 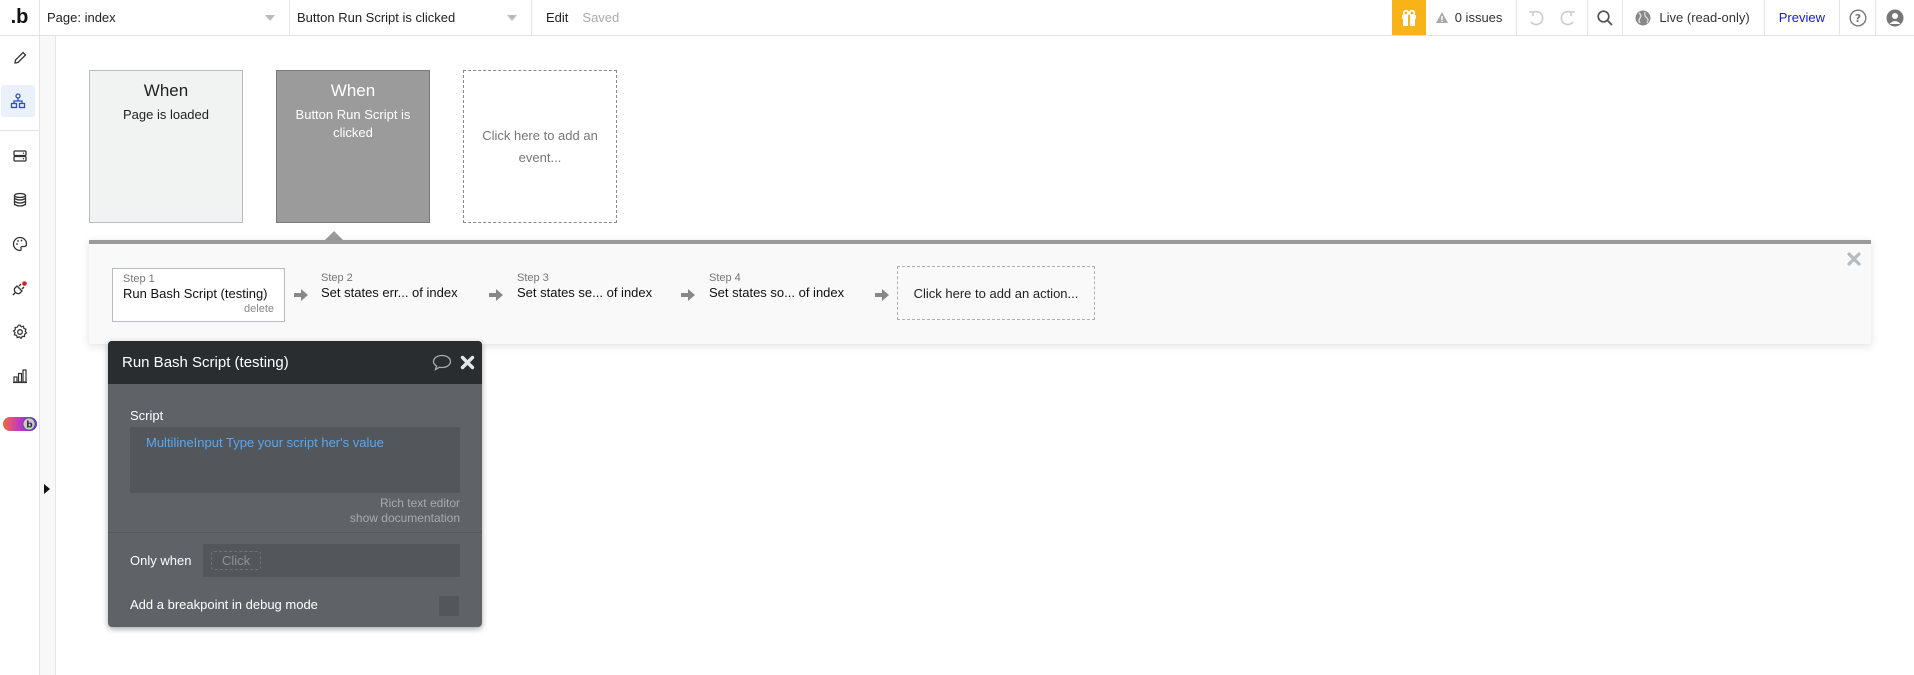 I want to click on only-when-placeholder: Click, so click(x=236, y=560).